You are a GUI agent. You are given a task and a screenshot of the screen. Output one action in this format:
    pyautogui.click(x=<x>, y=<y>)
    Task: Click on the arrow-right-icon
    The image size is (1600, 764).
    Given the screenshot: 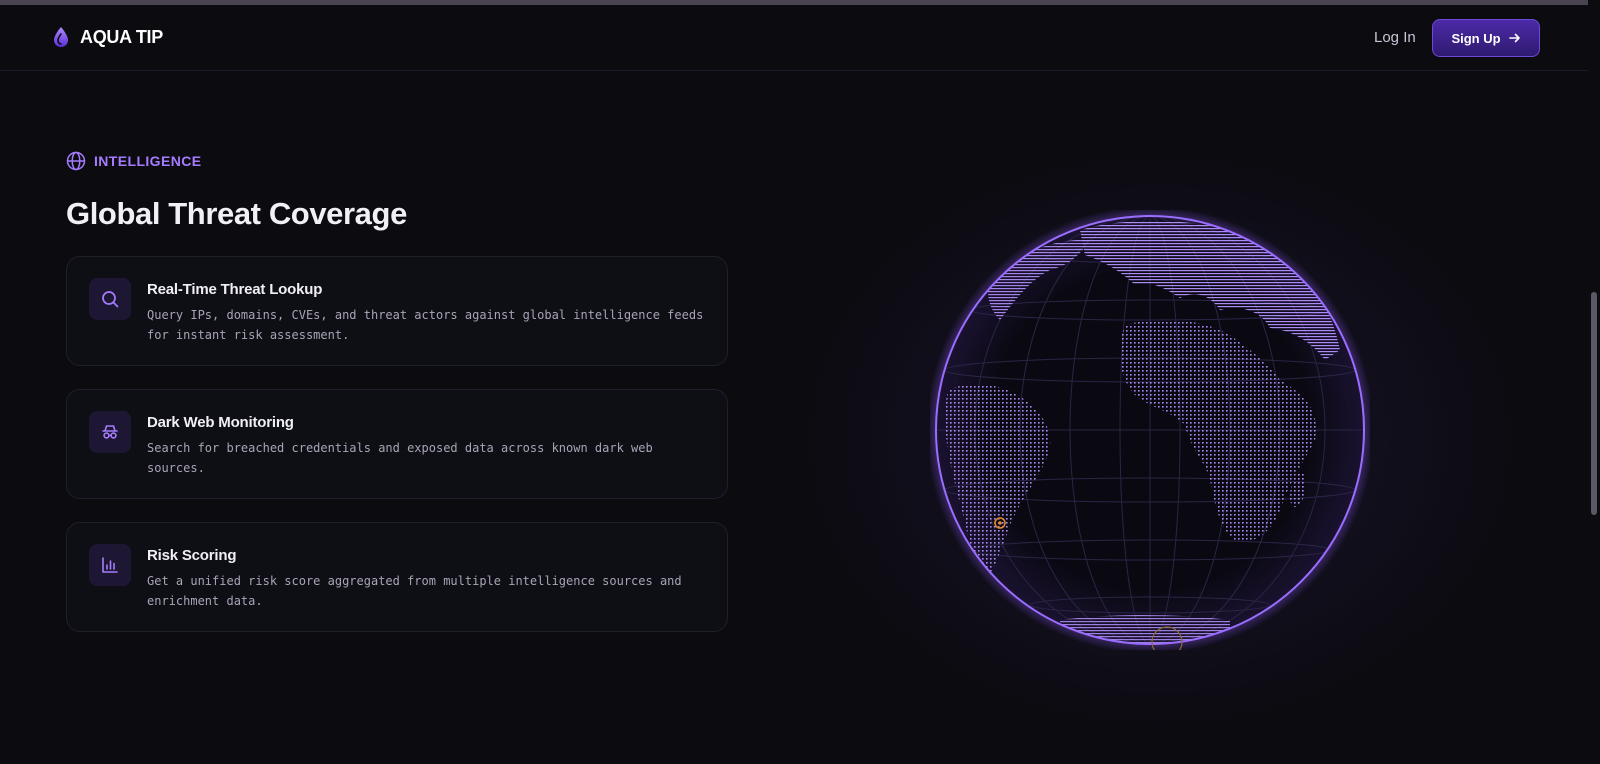 What is the action you would take?
    pyautogui.click(x=1514, y=38)
    